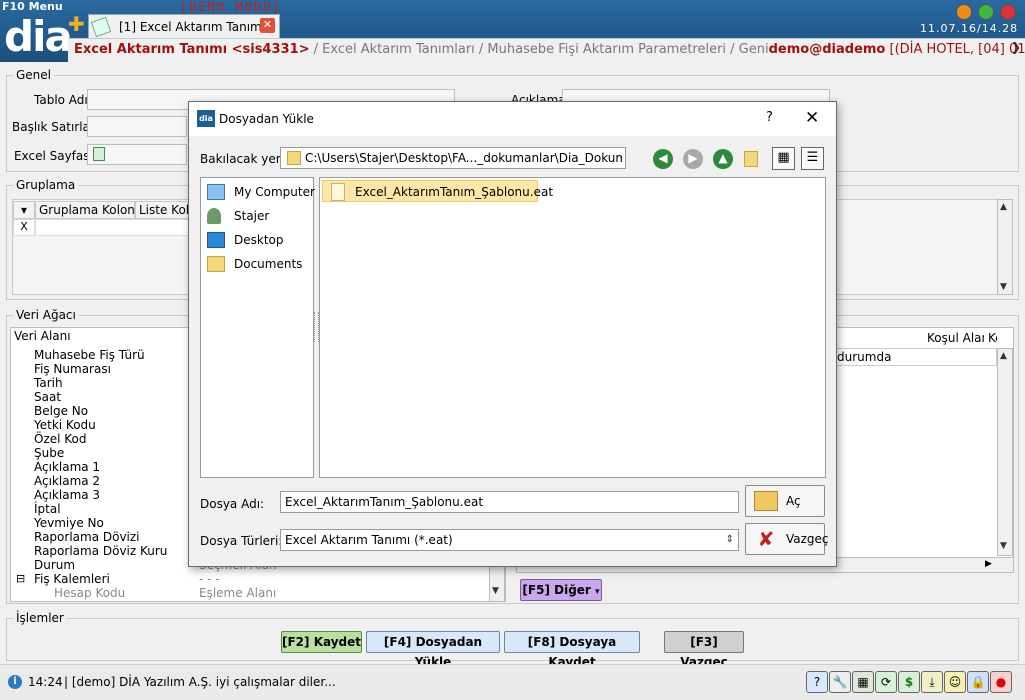 This screenshot has width=1025, height=700. I want to click on tab-excel-aktarim: [1] Excel Aktarım Tanımı ✕, so click(184, 26).